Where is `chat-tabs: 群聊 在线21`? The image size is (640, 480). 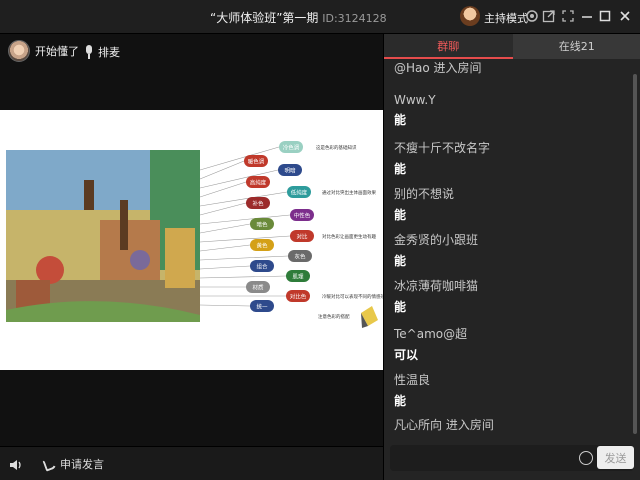
chat-tabs: 群聊 在线21 is located at coordinates (512, 46).